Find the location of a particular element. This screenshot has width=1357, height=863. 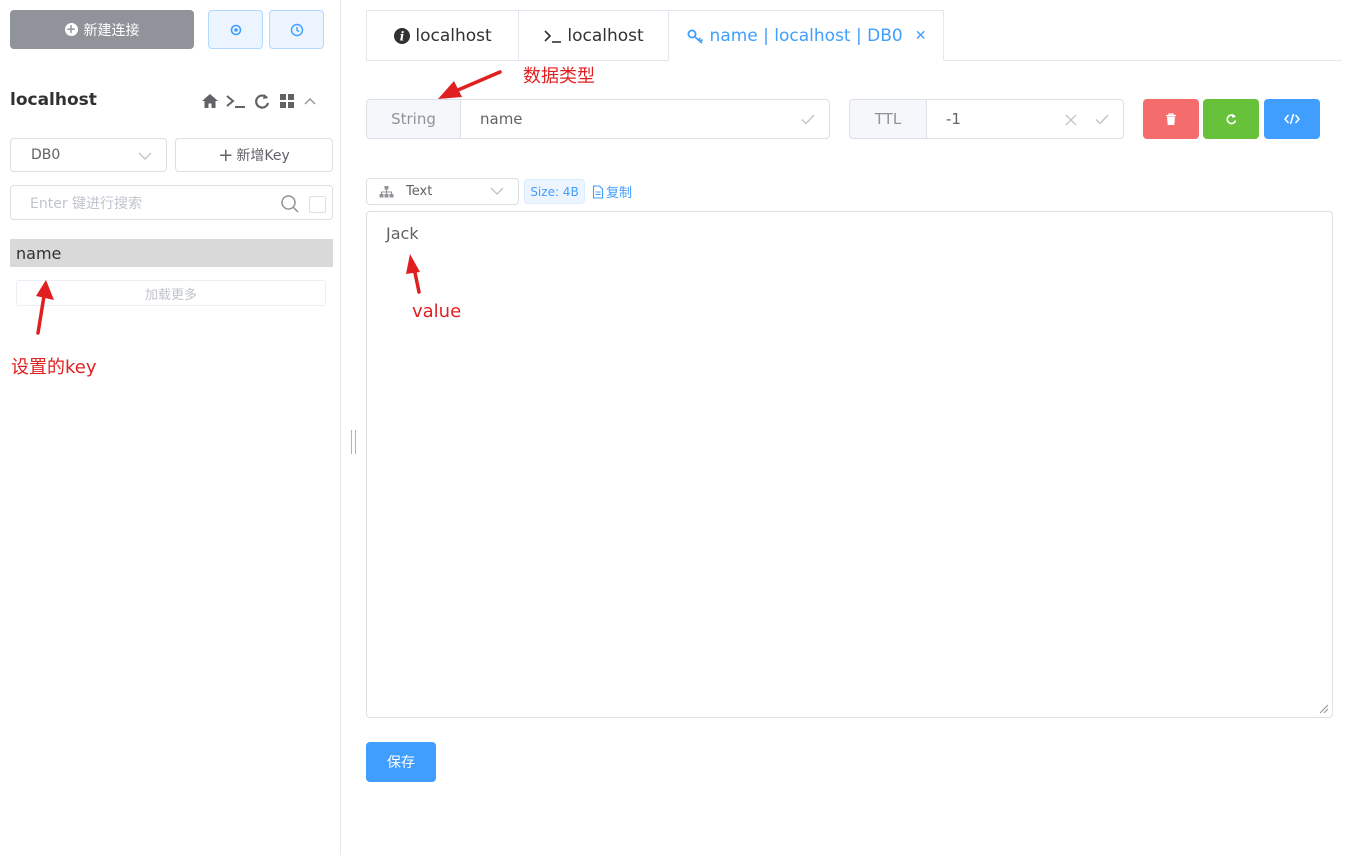

clock-icon is located at coordinates (296, 29).